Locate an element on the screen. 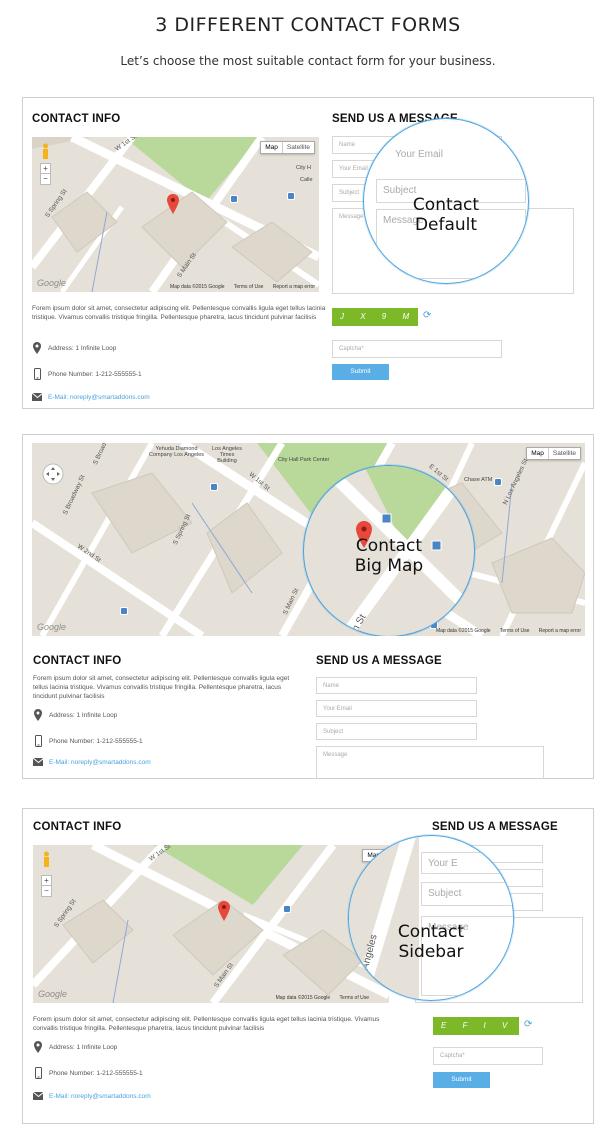 The image size is (616, 1130). lens-title-line2: Sidebar is located at coordinates (431, 952).